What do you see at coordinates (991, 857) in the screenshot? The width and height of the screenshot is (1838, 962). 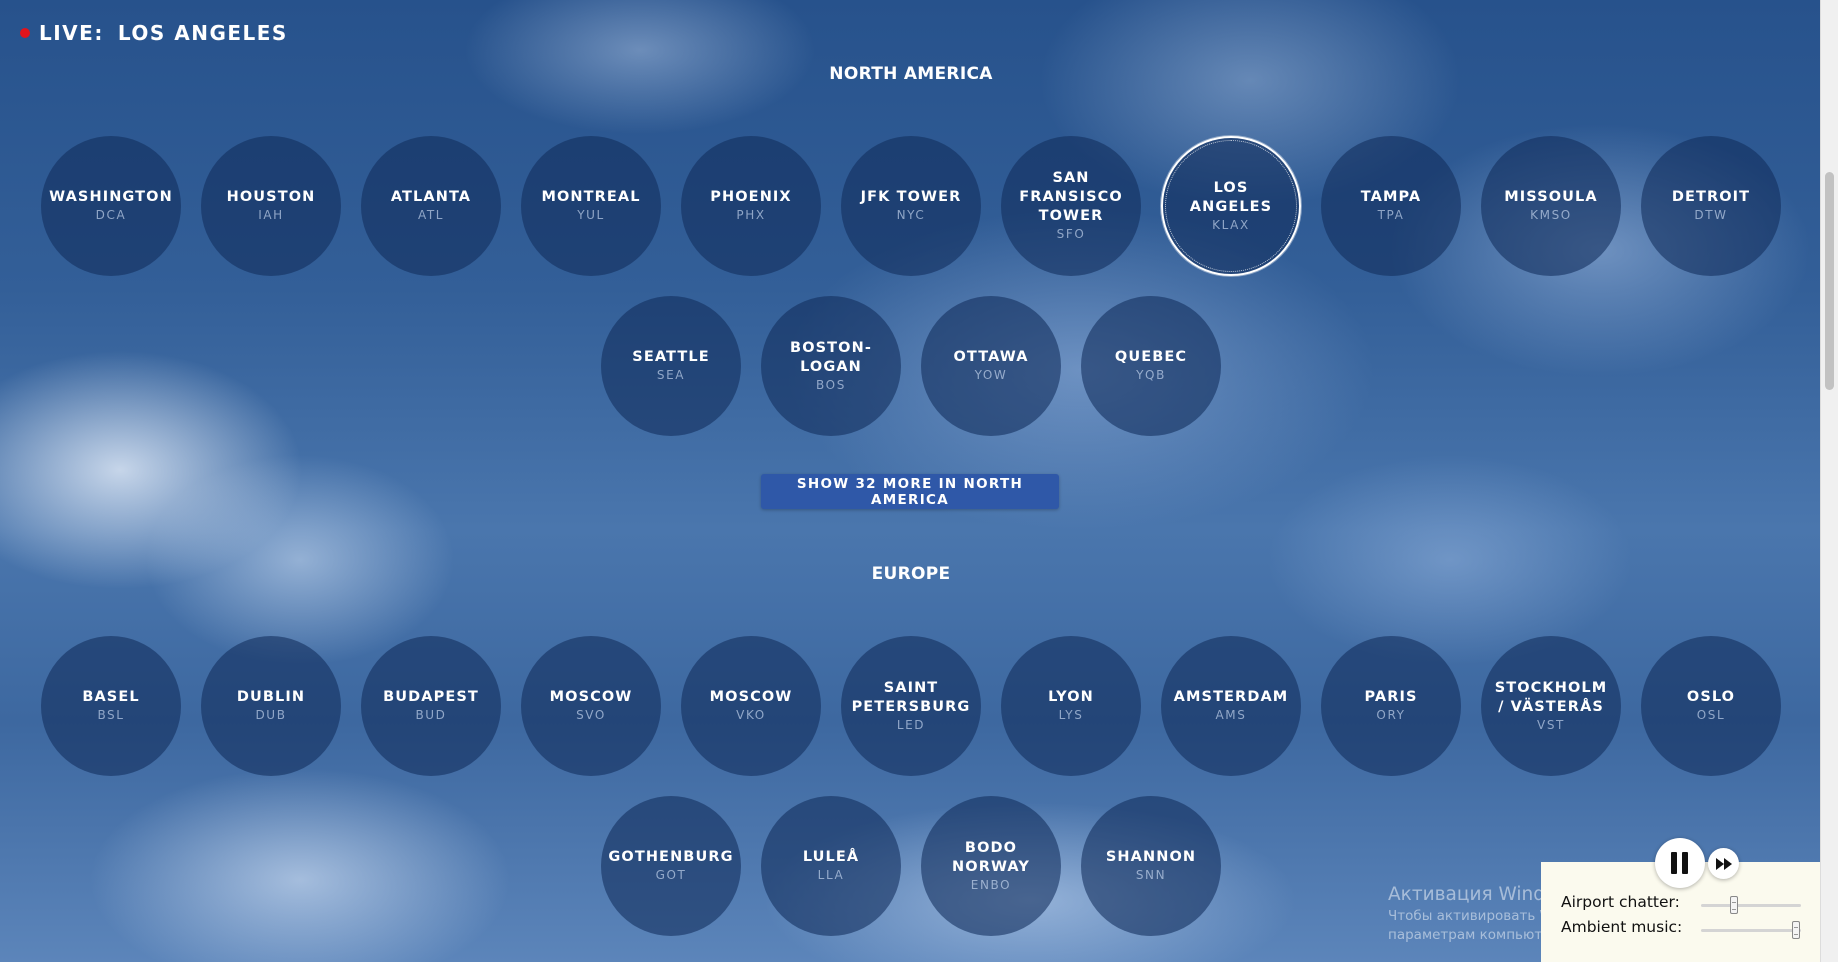 I see `station-name: BODO NORWAY` at bounding box center [991, 857].